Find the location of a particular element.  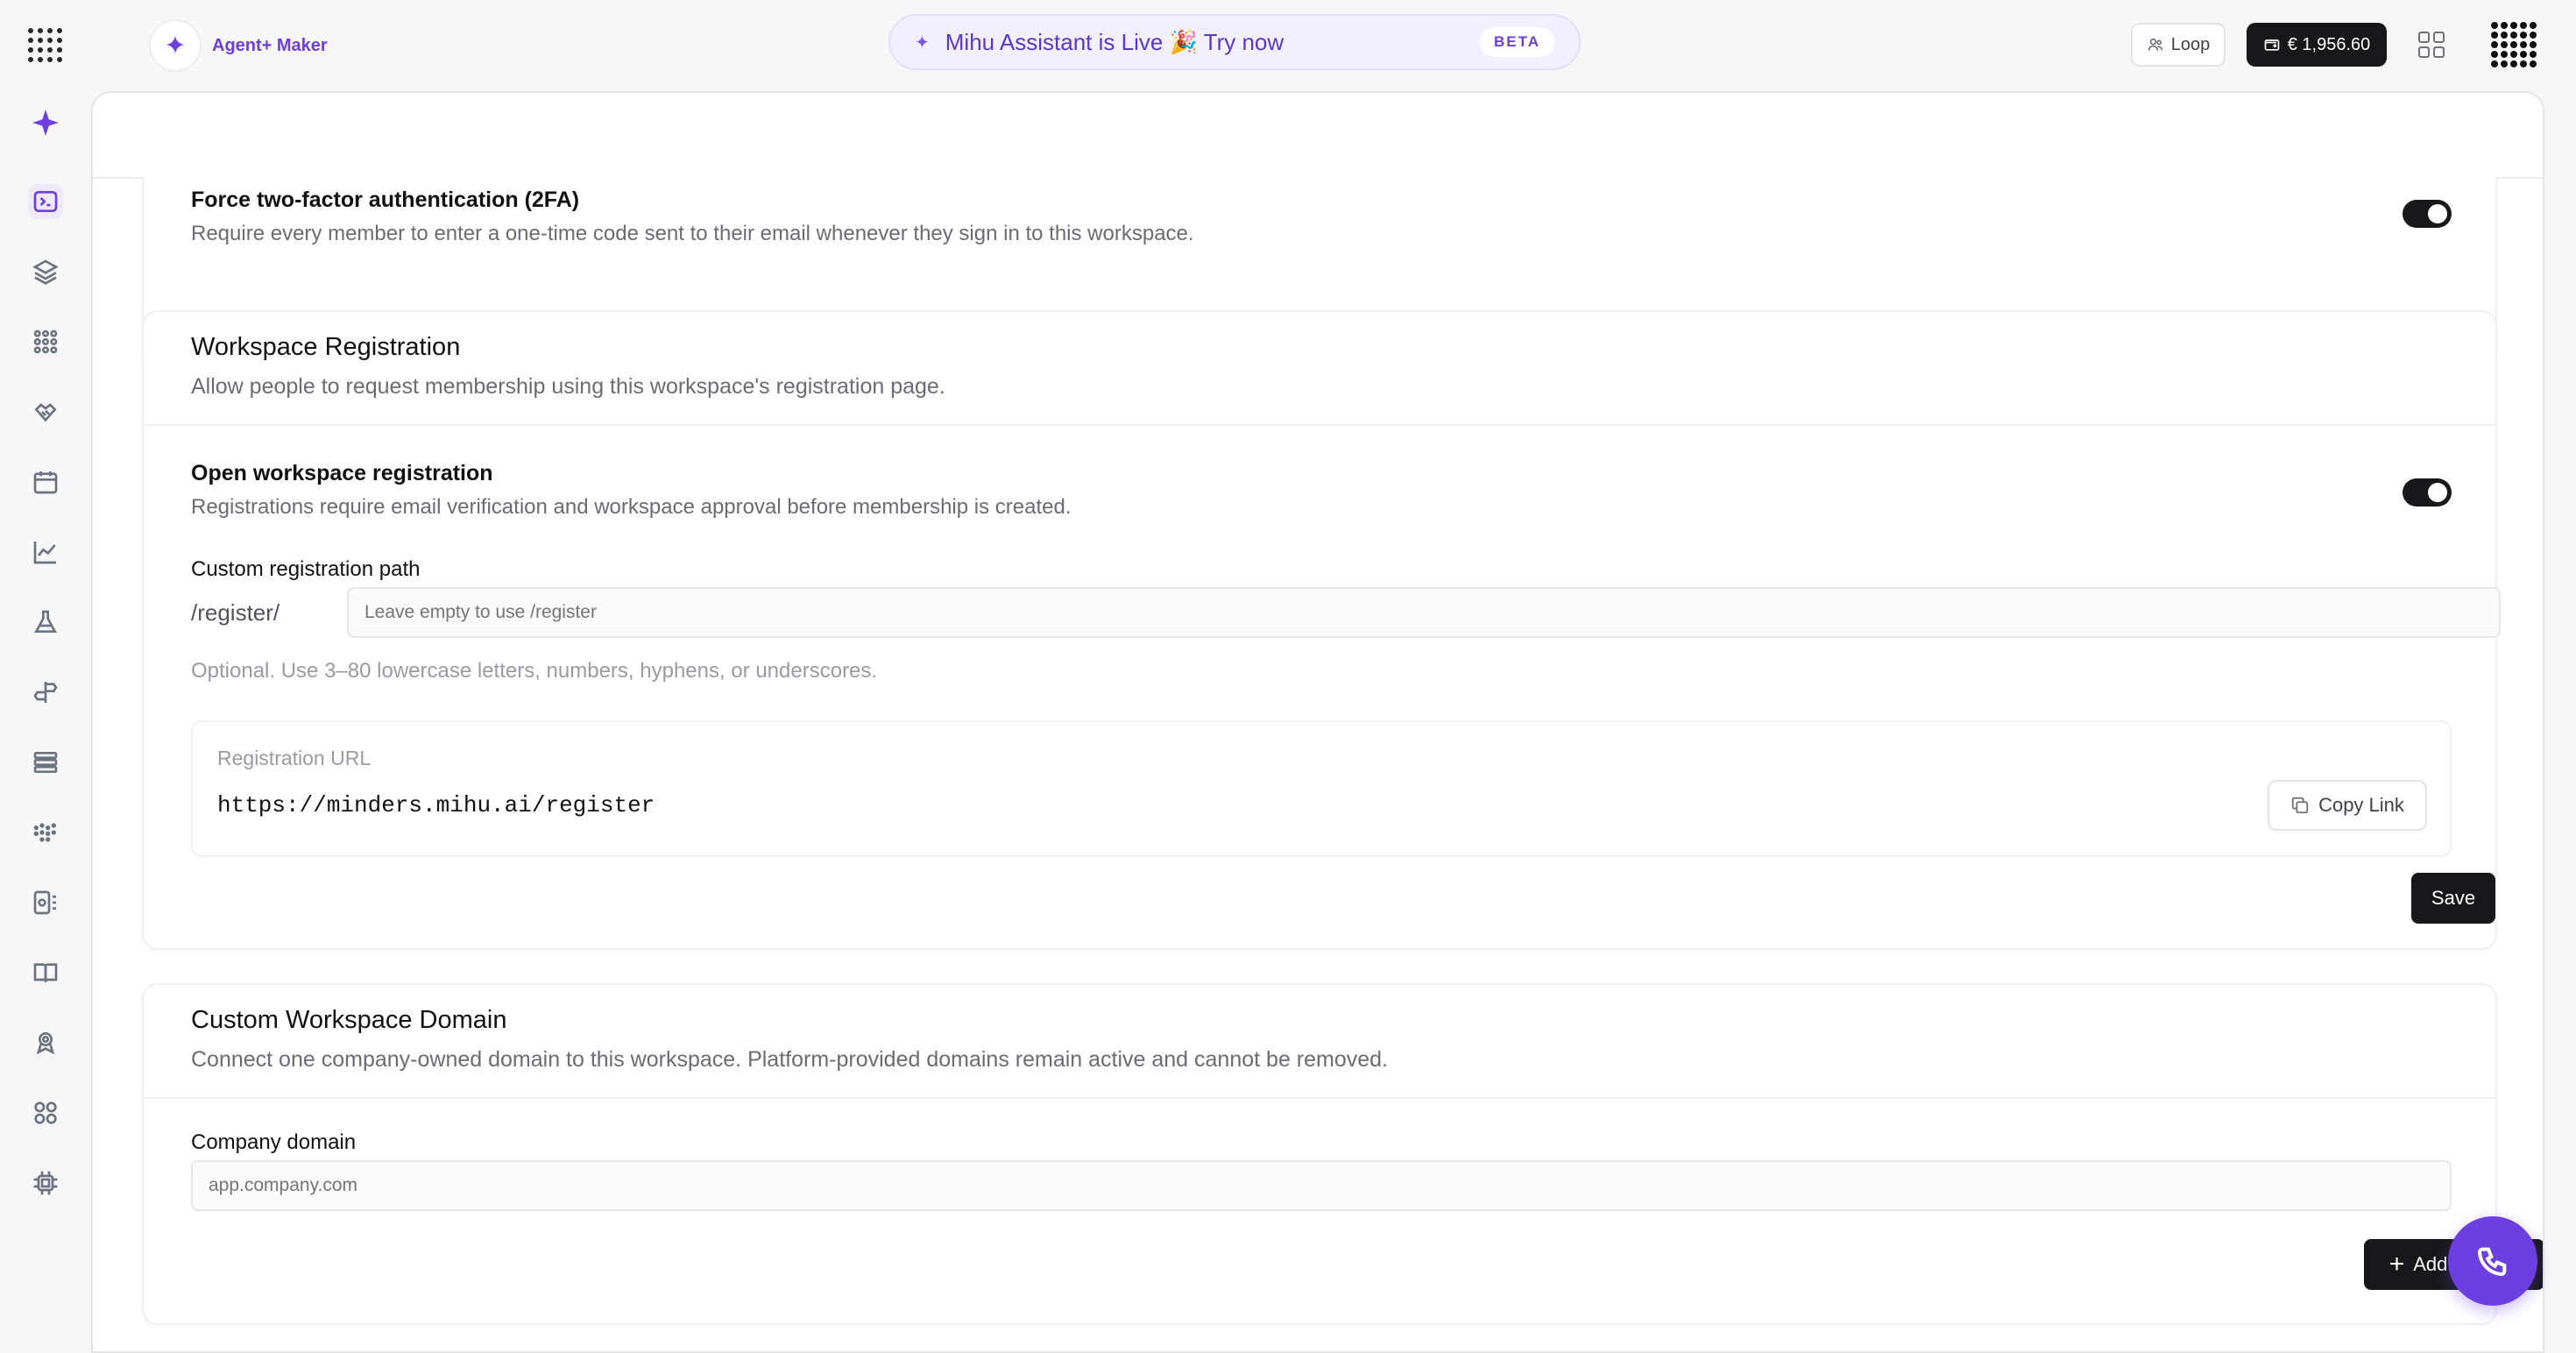

handshake-icon is located at coordinates (45, 411).